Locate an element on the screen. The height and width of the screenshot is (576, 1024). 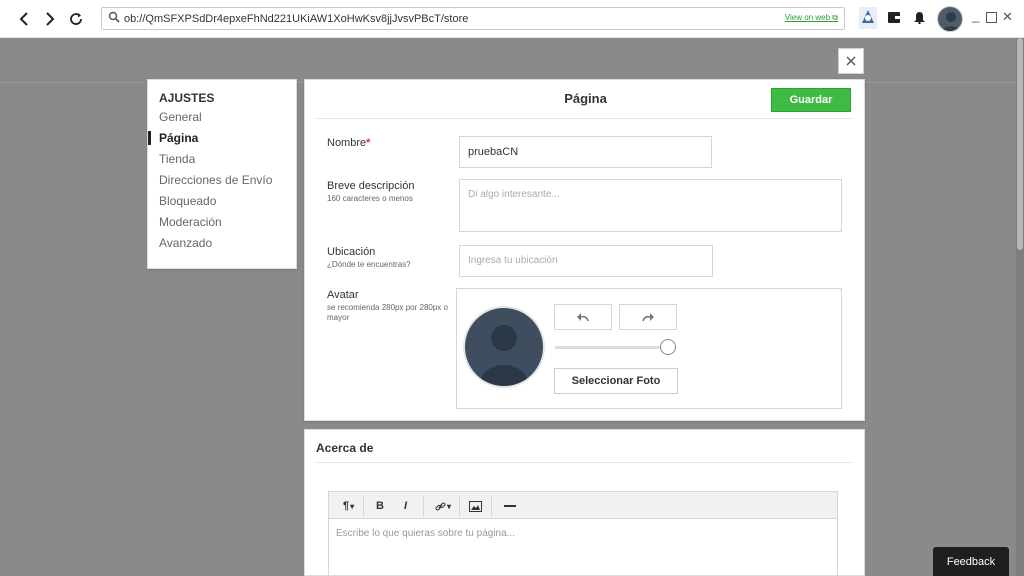
zoom-slider-handle is located at coordinates (668, 347).